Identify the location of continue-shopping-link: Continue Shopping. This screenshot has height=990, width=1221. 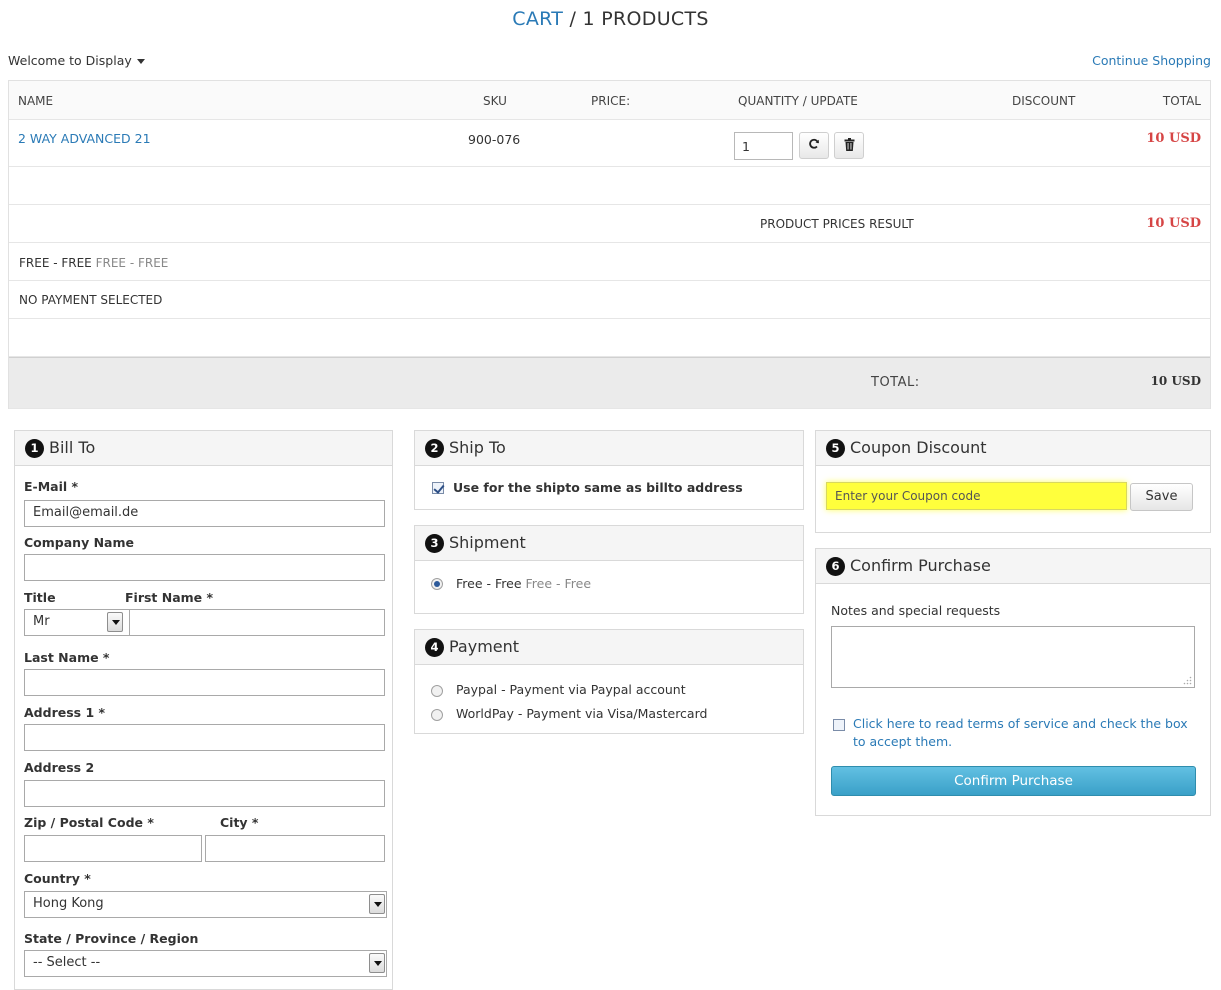
(1151, 60).